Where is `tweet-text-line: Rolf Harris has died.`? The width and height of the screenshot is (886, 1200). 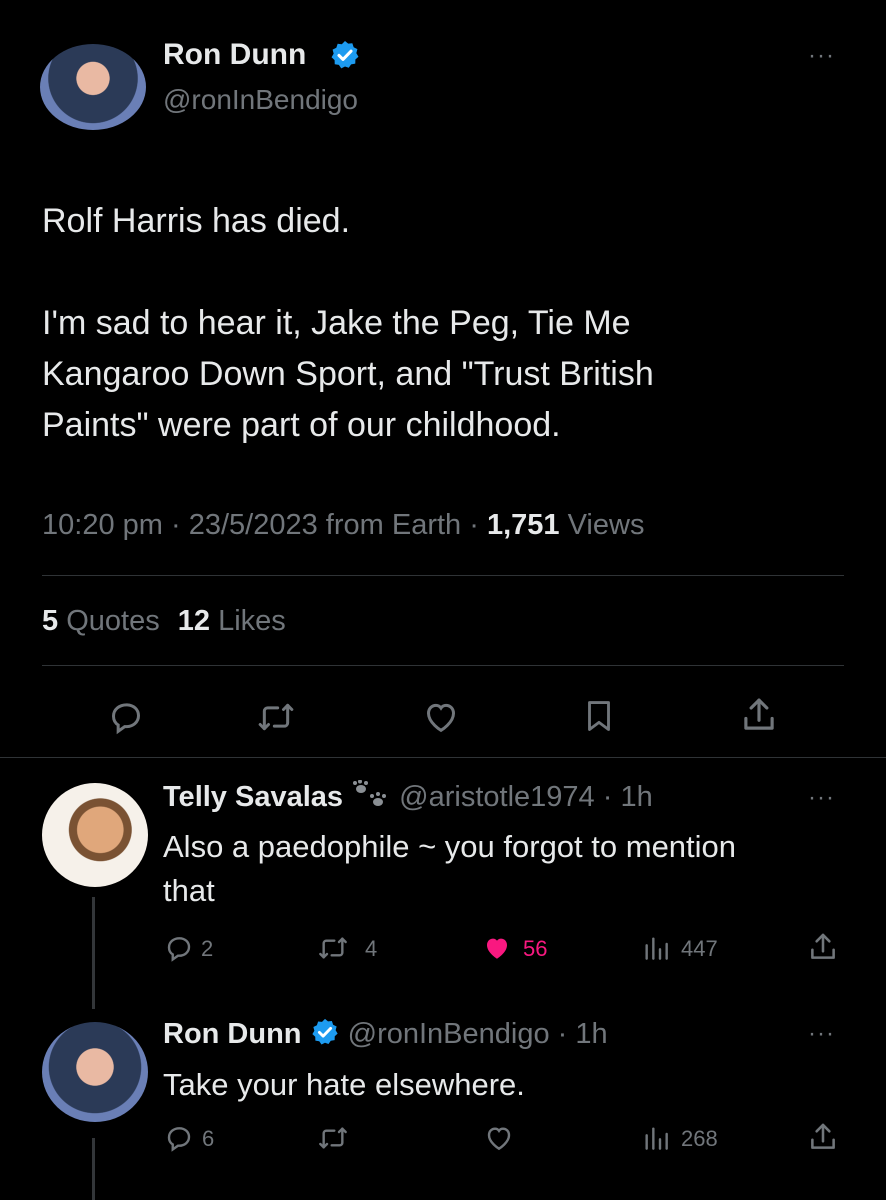
tweet-text-line: Rolf Harris has died. is located at coordinates (196, 221).